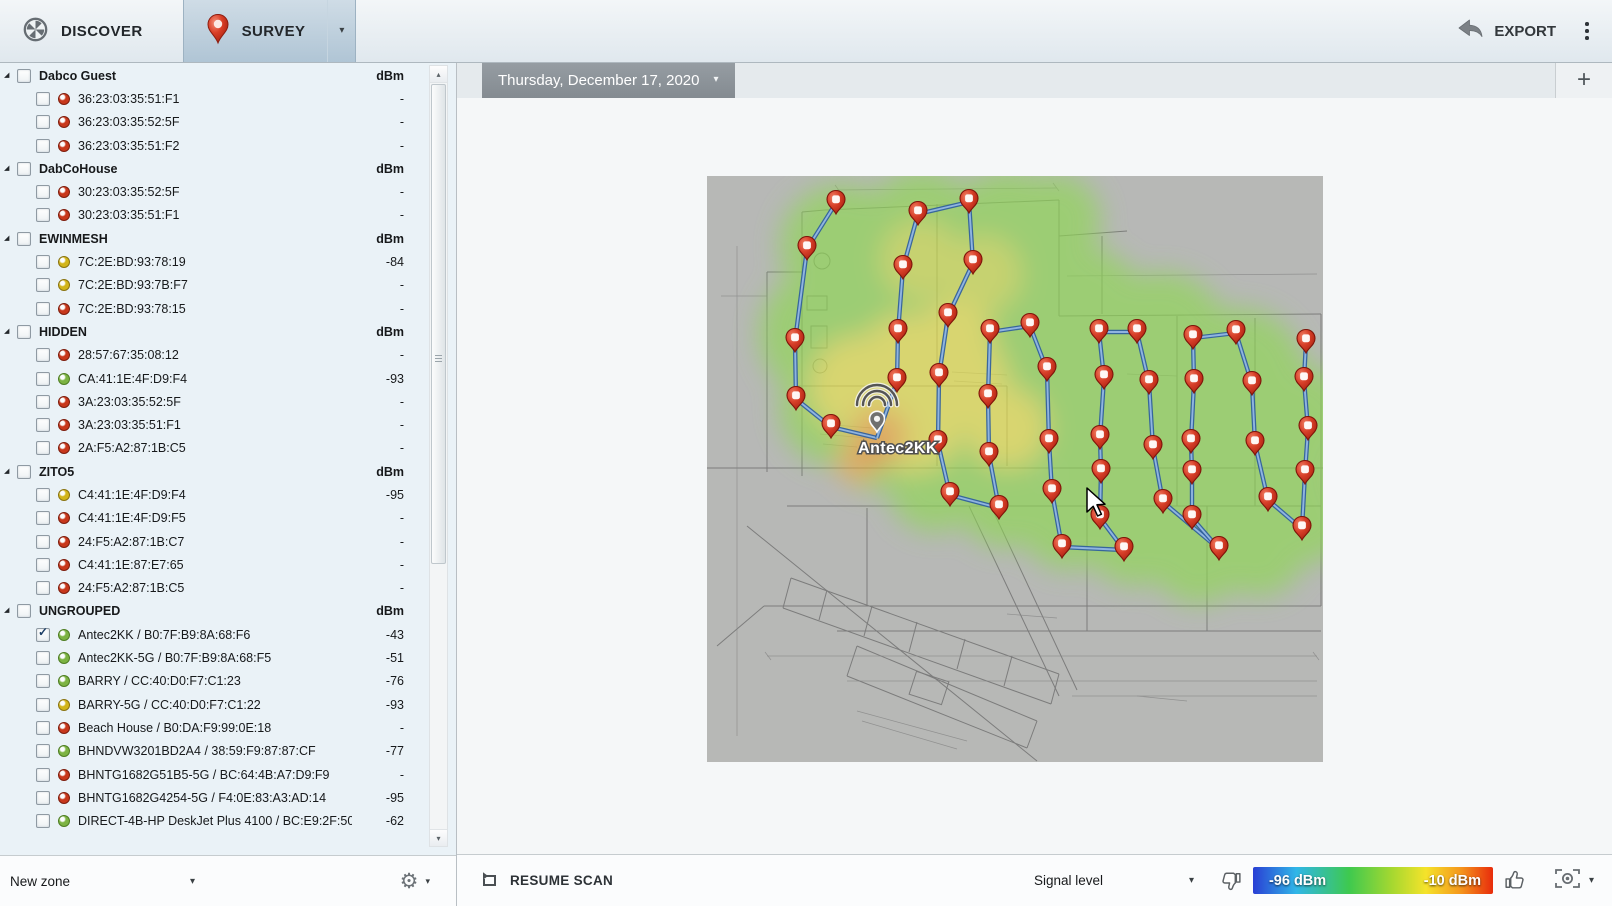  I want to click on snapshot-date-tab: Thursday, December 17, 2020 ▾, so click(608, 80).